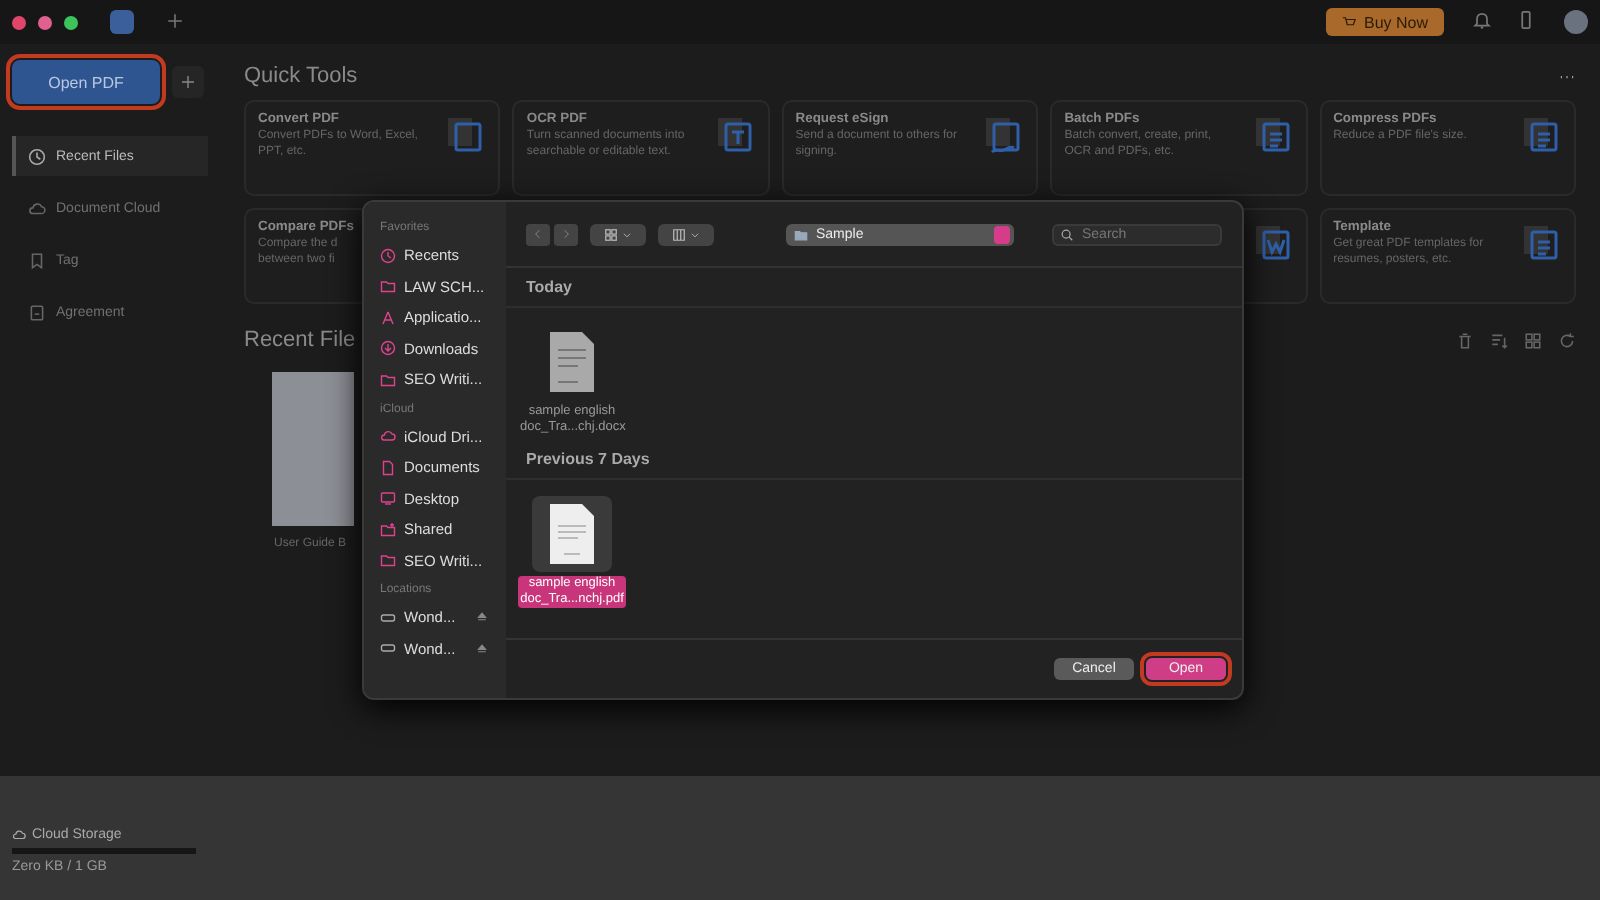 This screenshot has width=1600, height=900. Describe the element at coordinates (300, 340) in the screenshot. I see `section-heading: Recent File` at that location.